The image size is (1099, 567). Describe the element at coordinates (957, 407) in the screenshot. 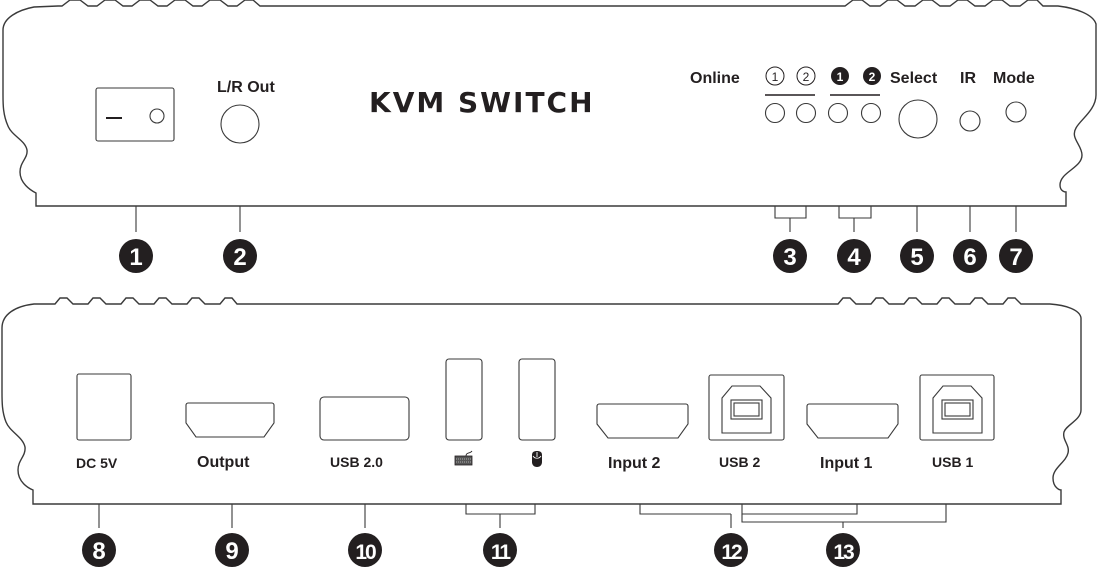

I see `usb1-port` at that location.